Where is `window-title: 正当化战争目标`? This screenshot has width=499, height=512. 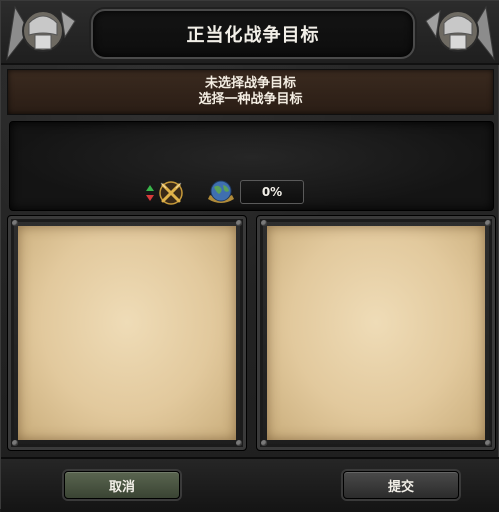
window-title: 正当化战争目标 is located at coordinates (253, 34).